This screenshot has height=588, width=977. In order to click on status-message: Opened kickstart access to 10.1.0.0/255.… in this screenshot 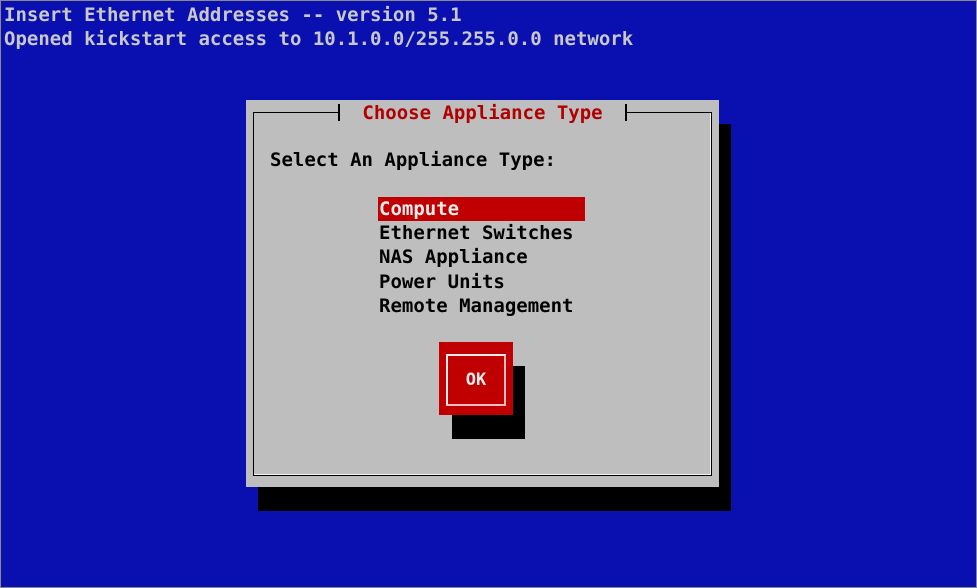, I will do `click(319, 39)`.